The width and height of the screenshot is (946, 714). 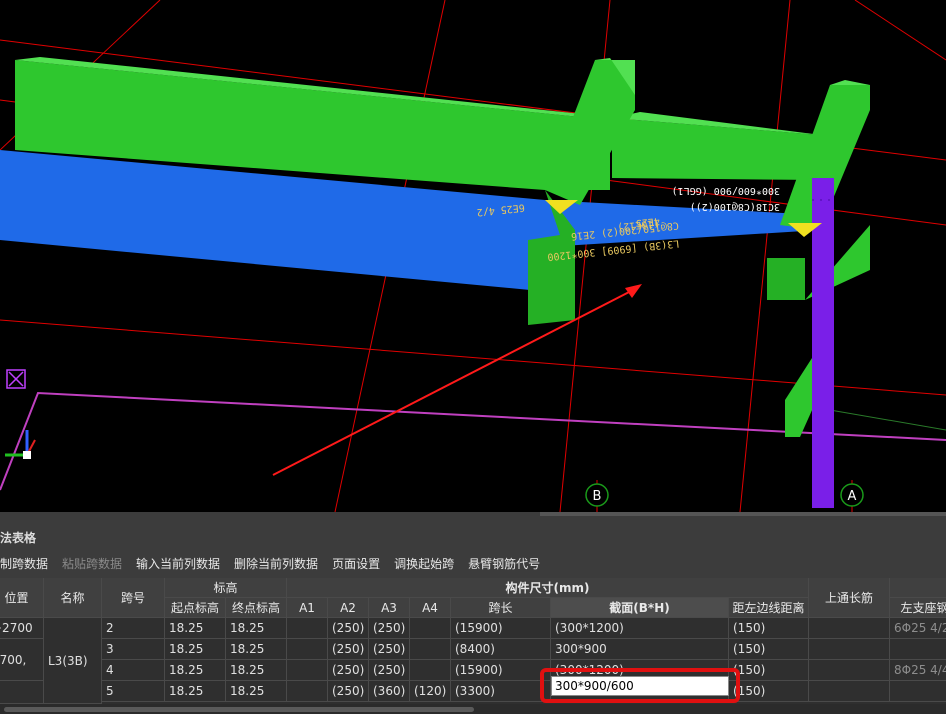 I want to click on section-cell: 300*900, so click(x=640, y=649).